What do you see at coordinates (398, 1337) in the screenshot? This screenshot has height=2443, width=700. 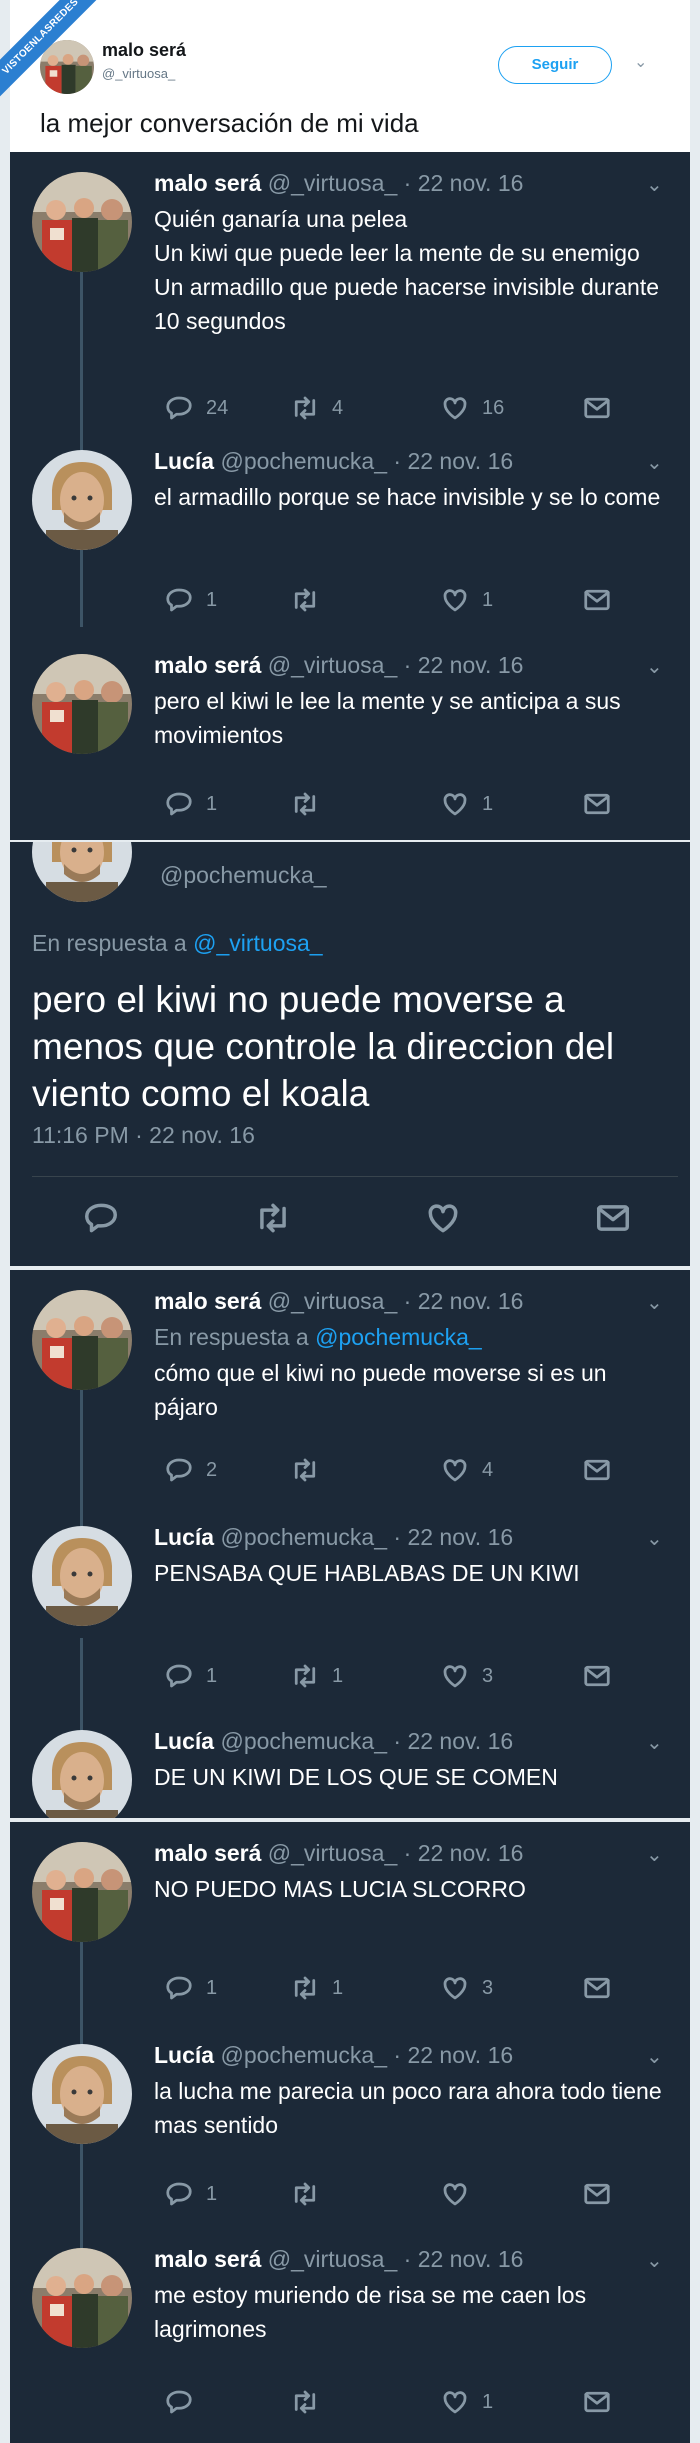 I see `reply-to-link: @pochemucka_` at bounding box center [398, 1337].